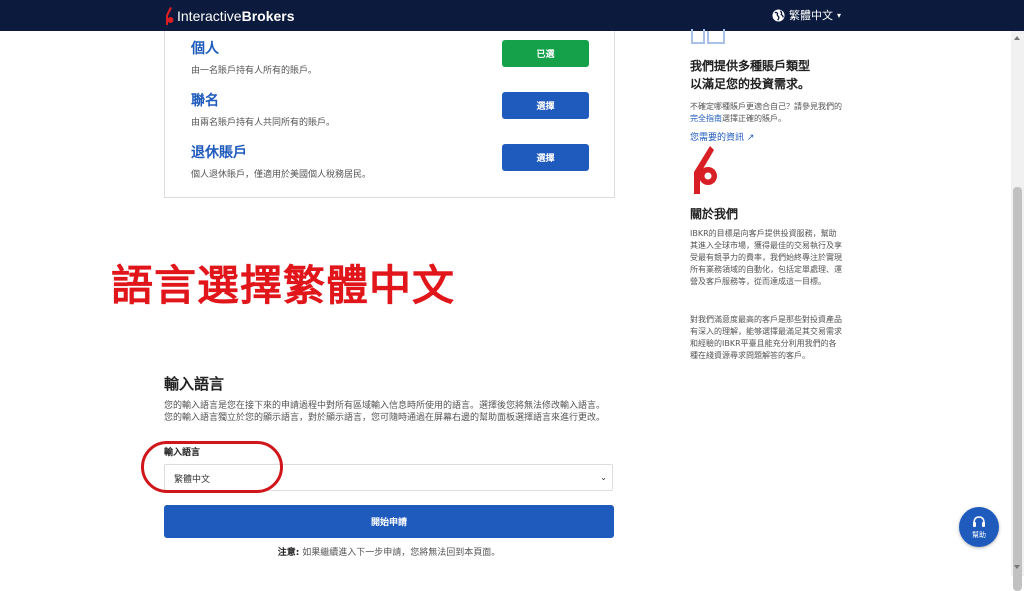 The width and height of the screenshot is (1024, 591). What do you see at coordinates (750, 75) in the screenshot?
I see `offer-heading: 我們提供多種賬戶類型 以滿足您的投資需求。` at bounding box center [750, 75].